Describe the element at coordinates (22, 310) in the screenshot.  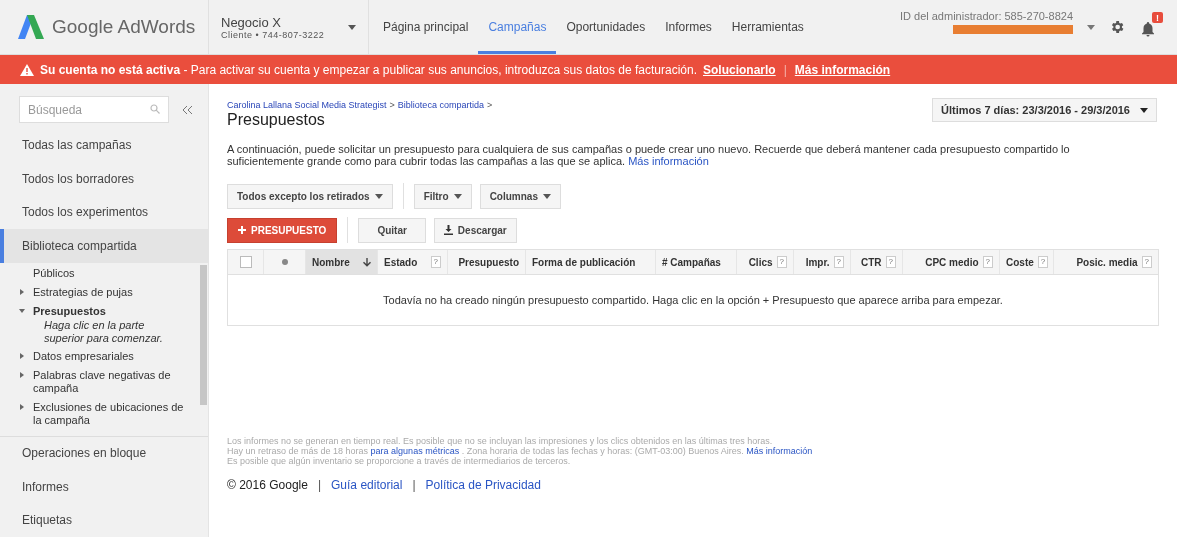
I see `expanded-arrow-icon` at that location.